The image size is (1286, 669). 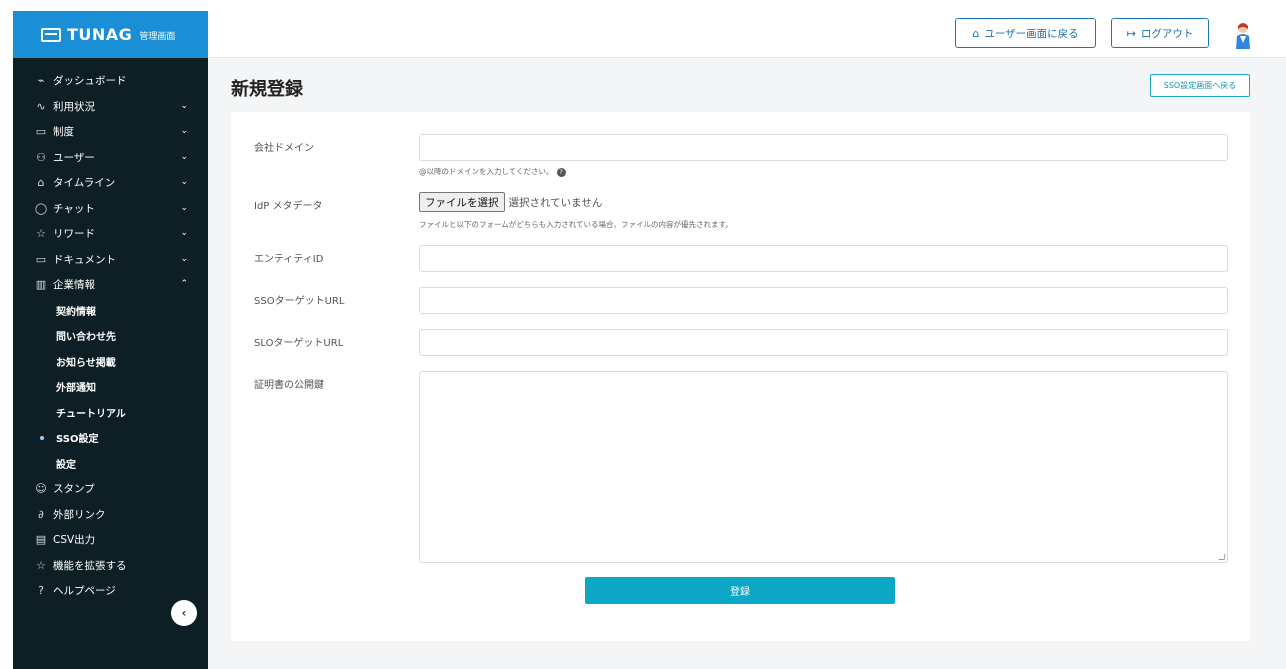 What do you see at coordinates (555, 202) in the screenshot?
I see `file-status: 選択されていません` at bounding box center [555, 202].